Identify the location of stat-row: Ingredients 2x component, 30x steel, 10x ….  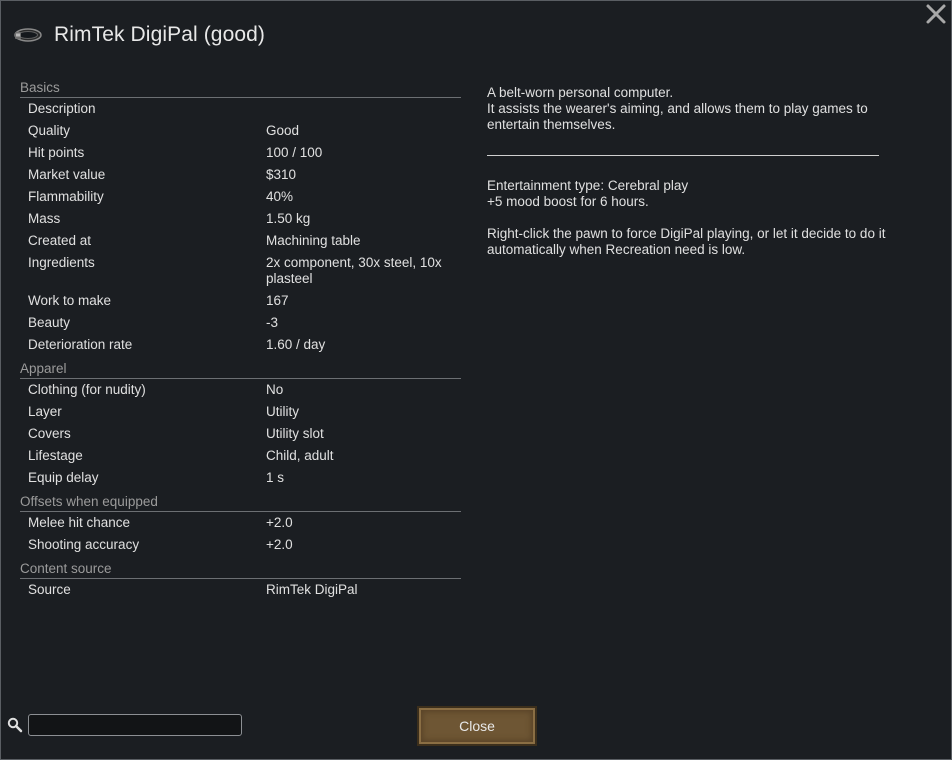
(240, 271).